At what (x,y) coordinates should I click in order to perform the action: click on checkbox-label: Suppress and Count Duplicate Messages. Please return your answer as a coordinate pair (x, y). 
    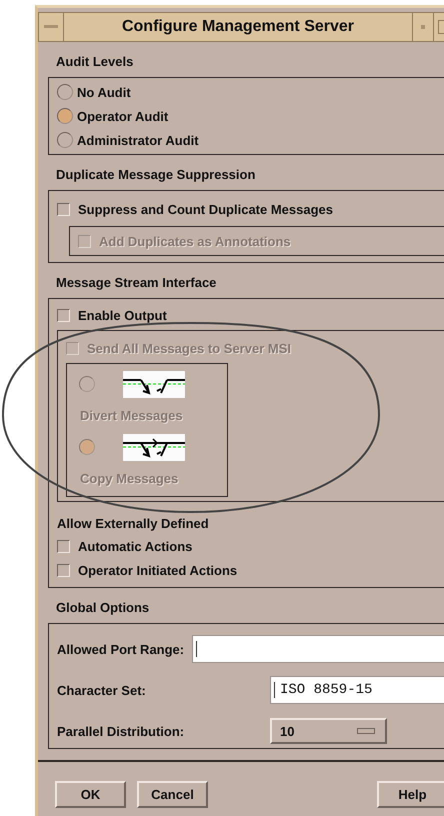
    Looking at the image, I should click on (206, 209).